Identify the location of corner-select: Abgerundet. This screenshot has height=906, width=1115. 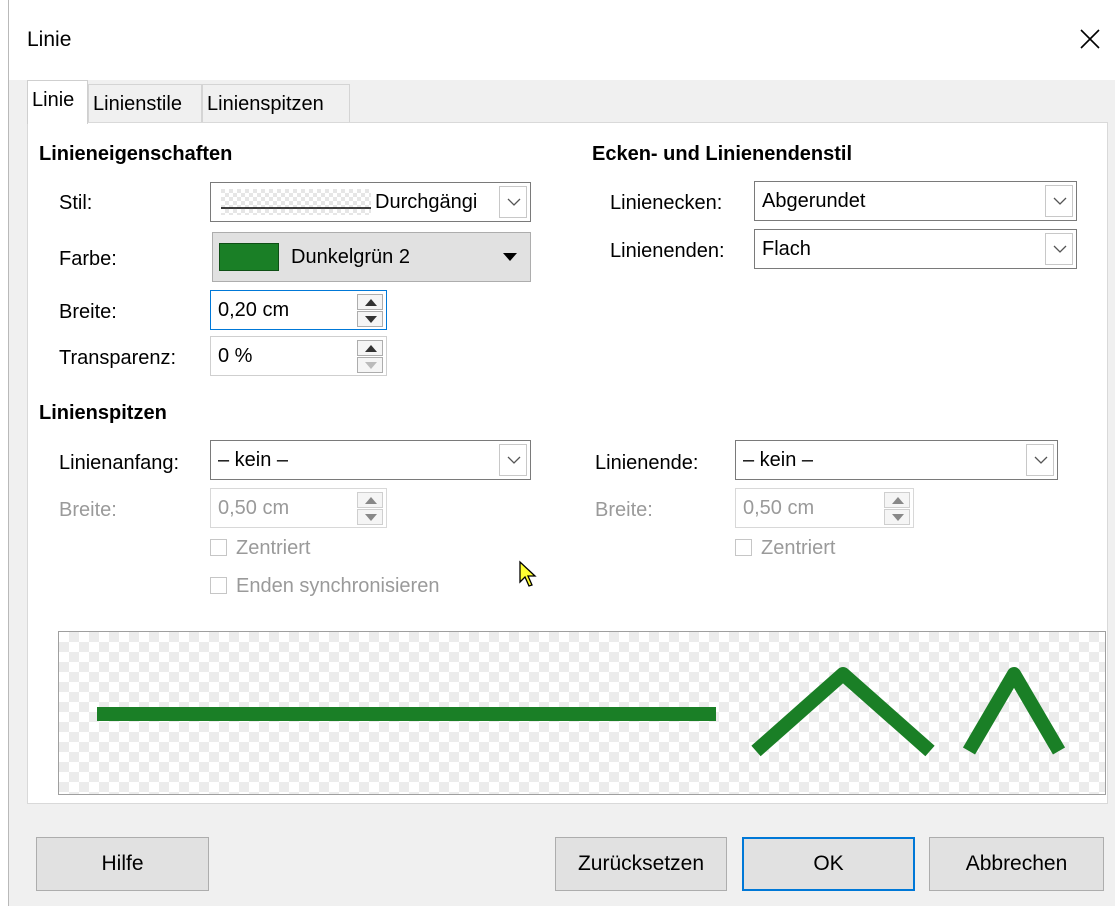
(915, 201).